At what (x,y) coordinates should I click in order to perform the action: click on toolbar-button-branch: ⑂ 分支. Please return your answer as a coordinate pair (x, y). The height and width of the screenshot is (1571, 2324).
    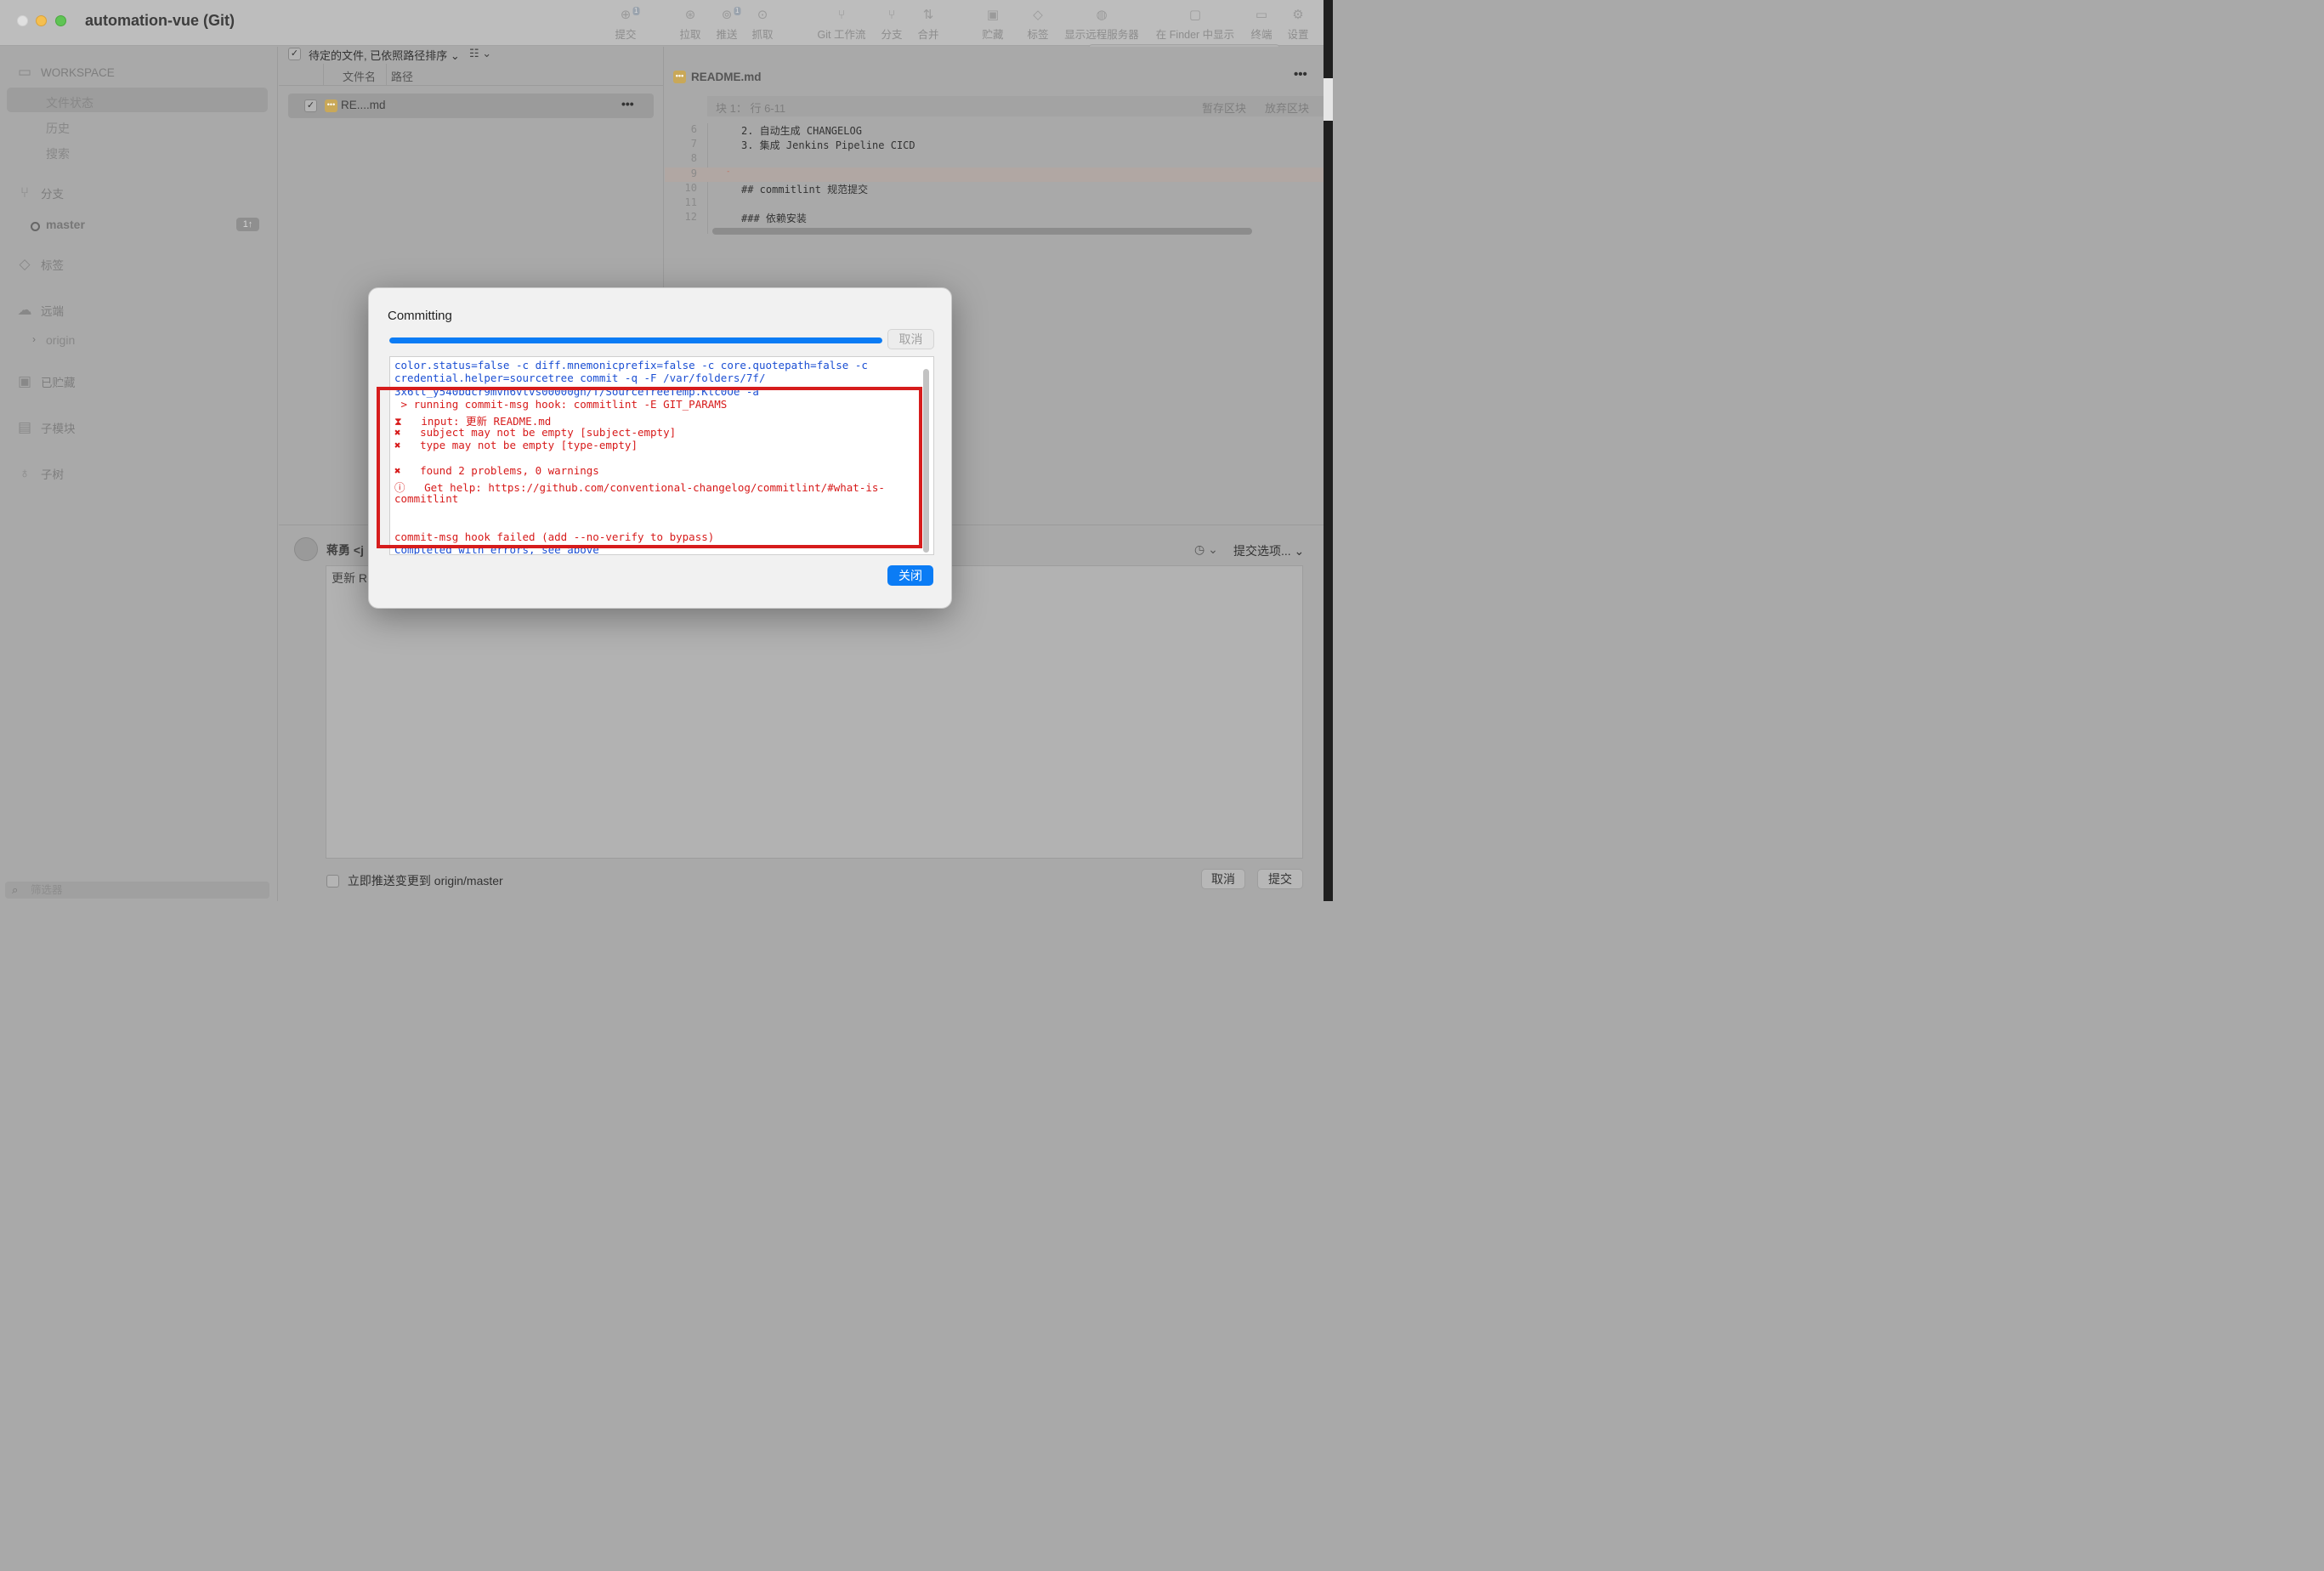
    Looking at the image, I should click on (892, 24).